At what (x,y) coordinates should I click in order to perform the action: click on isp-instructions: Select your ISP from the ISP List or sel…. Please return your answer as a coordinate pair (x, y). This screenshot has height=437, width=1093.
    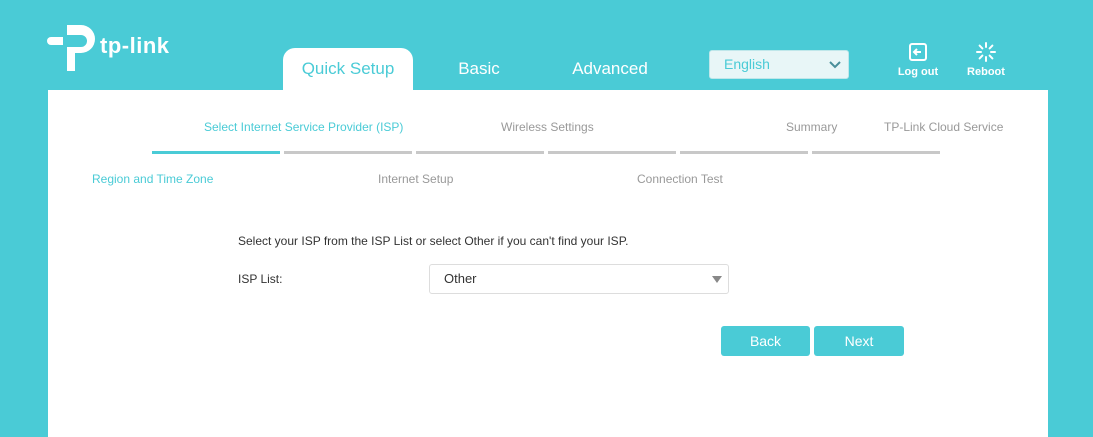
    Looking at the image, I should click on (433, 241).